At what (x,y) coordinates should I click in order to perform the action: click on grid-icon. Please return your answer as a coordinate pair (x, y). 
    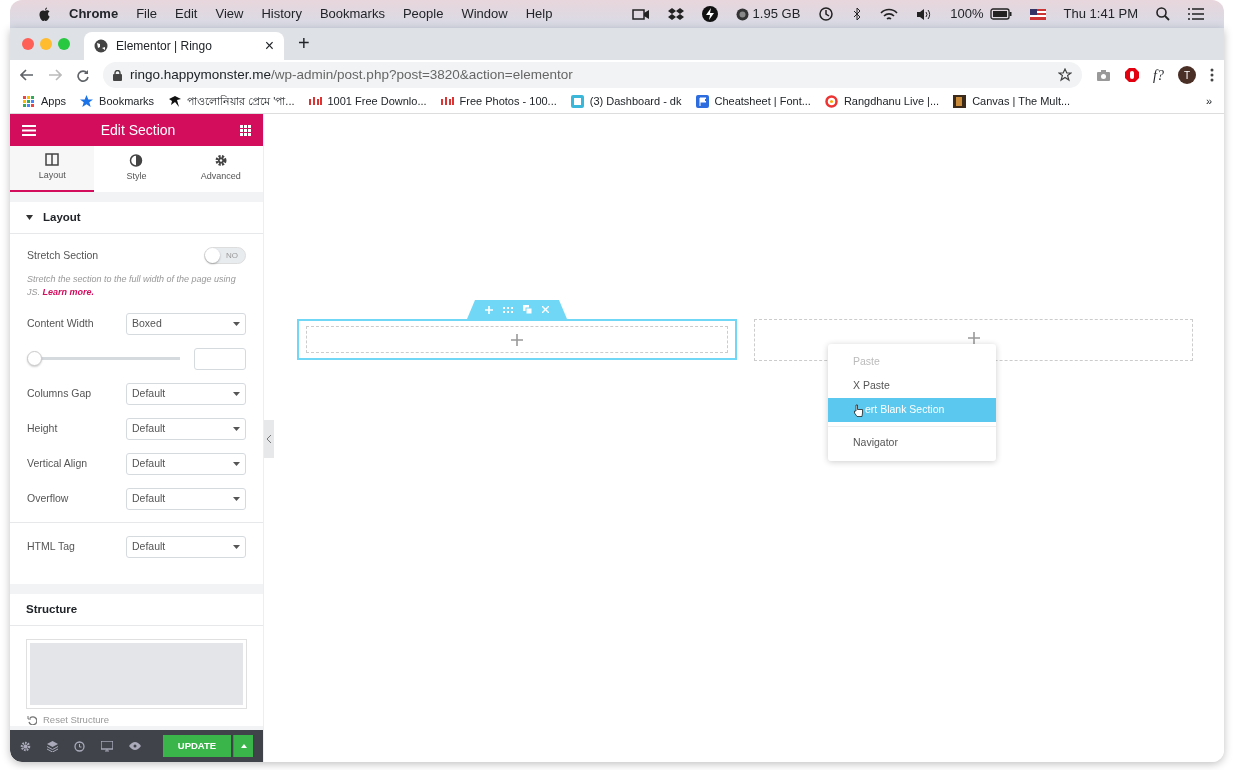
    Looking at the image, I should click on (245, 130).